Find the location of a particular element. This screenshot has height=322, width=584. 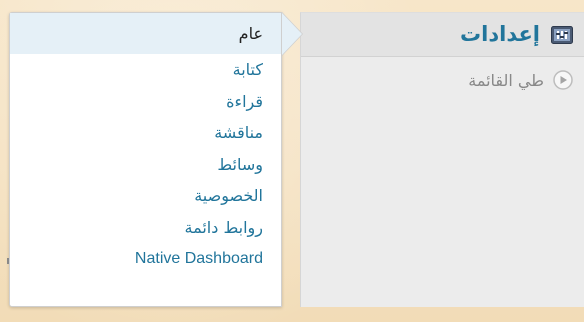

submenu-item-general: عام is located at coordinates (145, 33).